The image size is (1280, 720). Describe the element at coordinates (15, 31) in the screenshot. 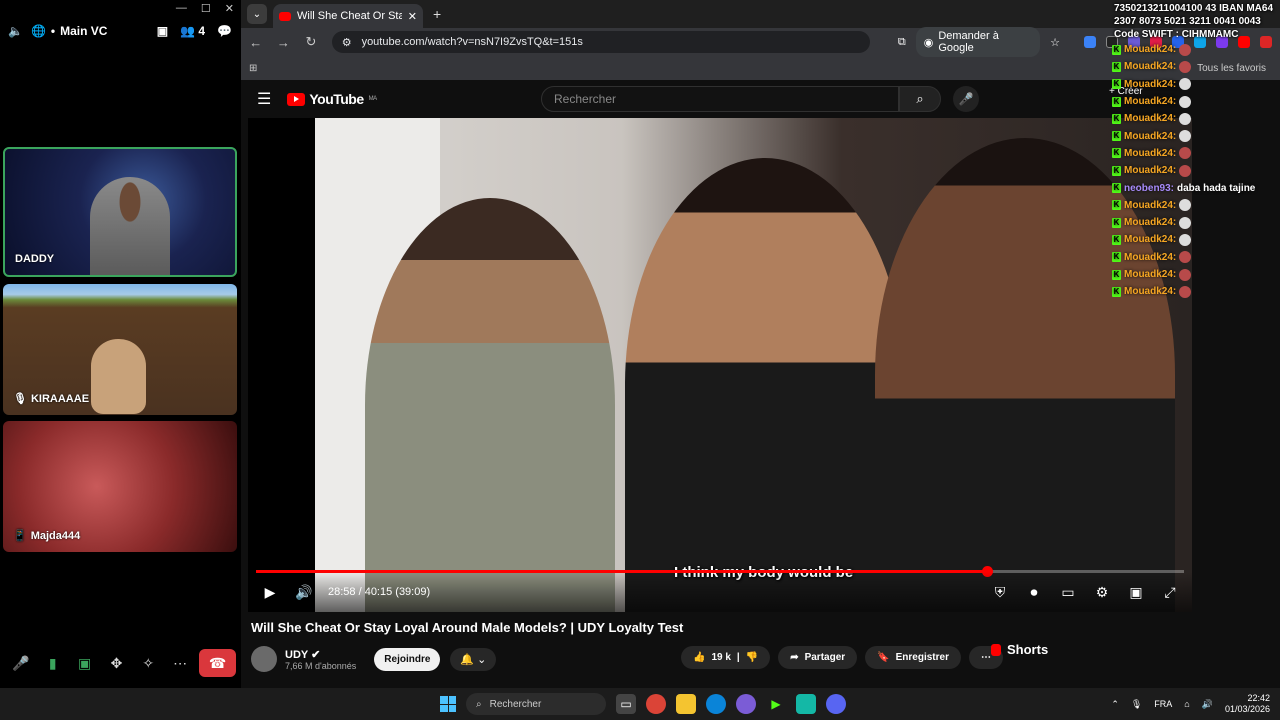

I see `volume-icon: 🔈` at that location.